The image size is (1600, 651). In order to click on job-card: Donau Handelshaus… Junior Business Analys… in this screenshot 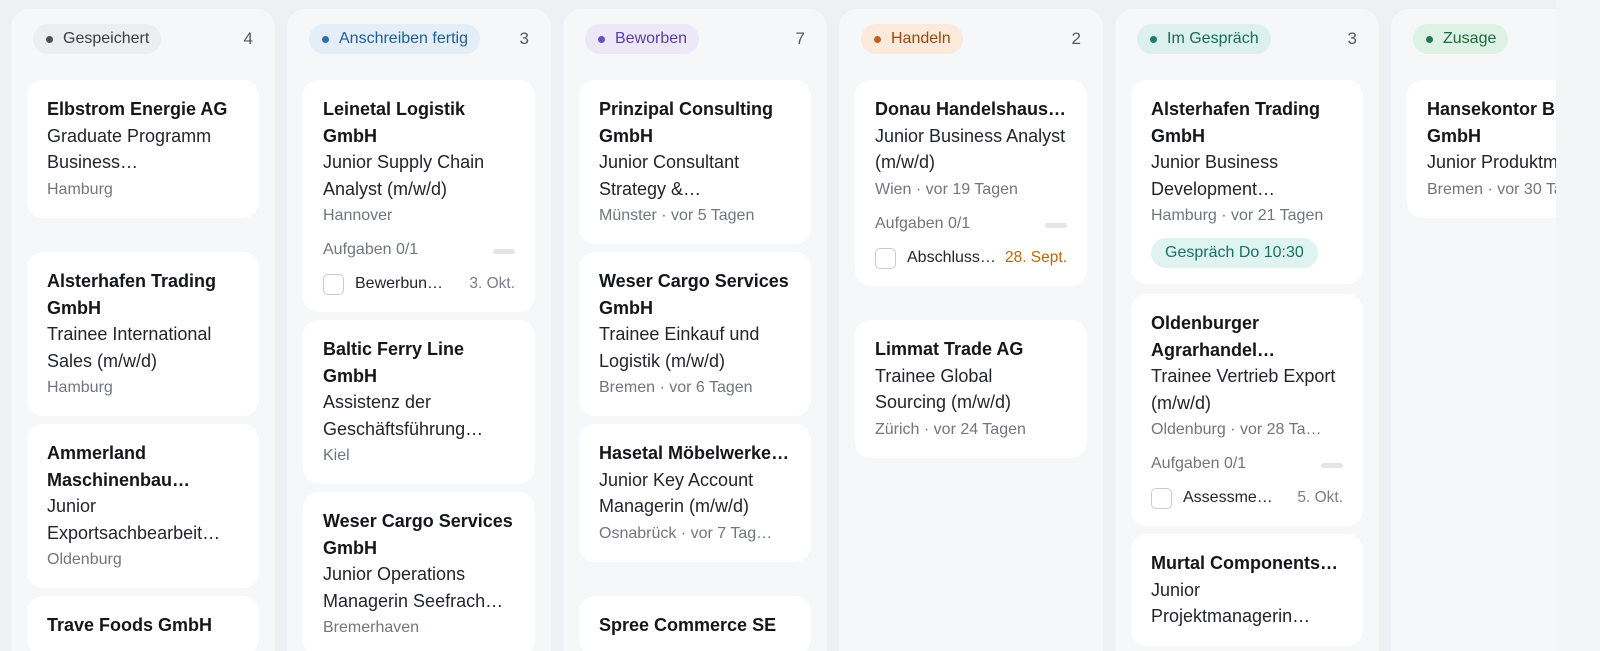, I will do `click(971, 183)`.